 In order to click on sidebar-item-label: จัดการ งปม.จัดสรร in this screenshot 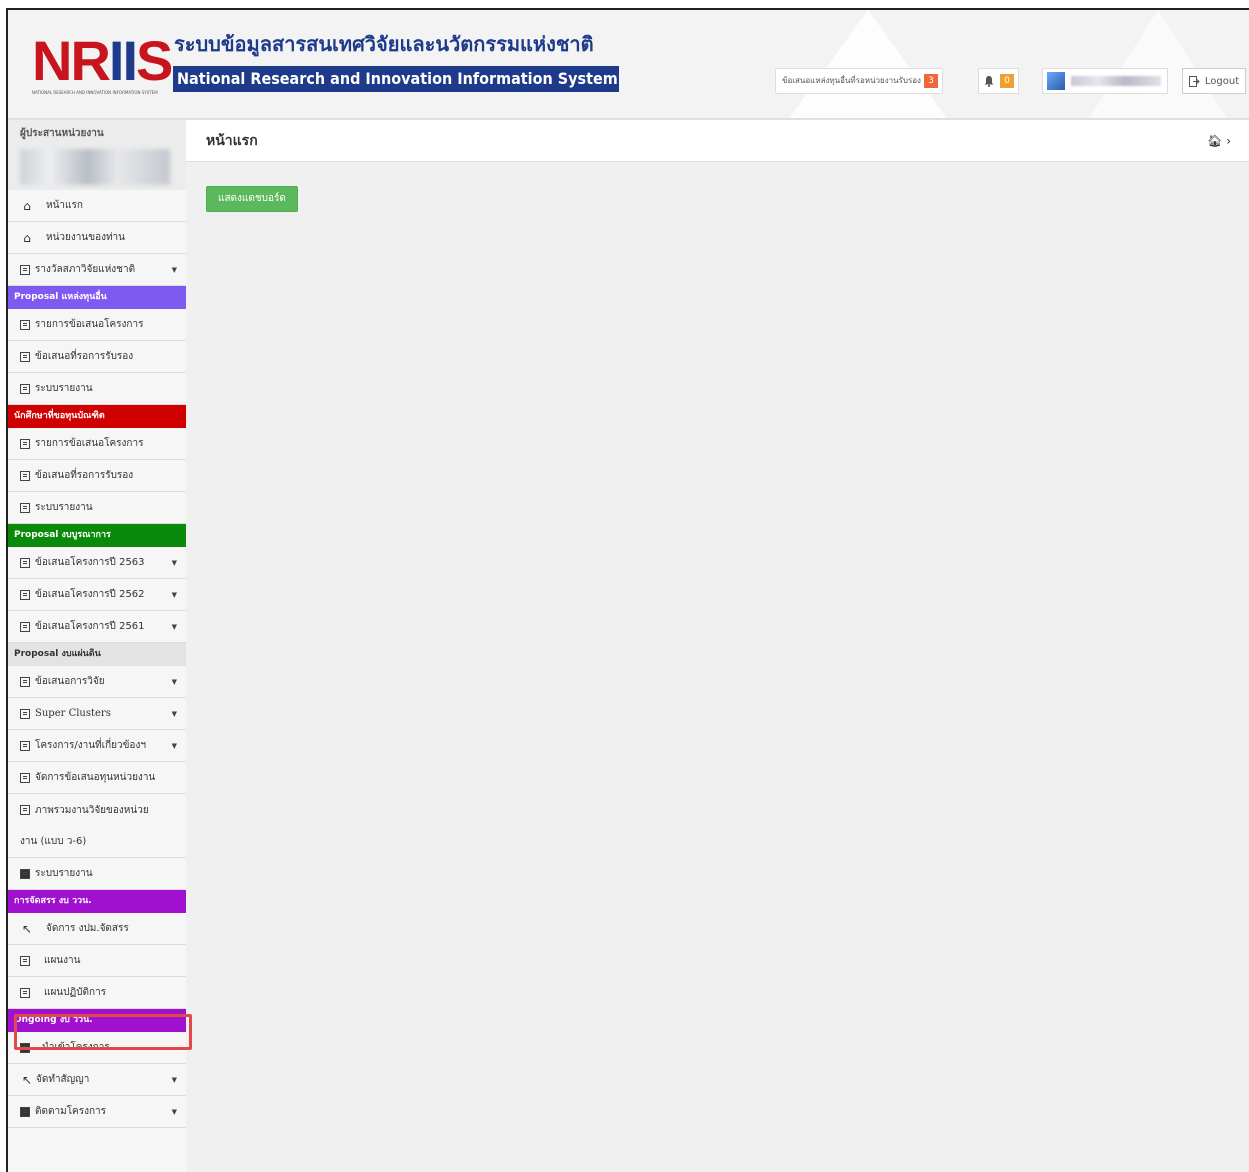, I will do `click(87, 928)`.